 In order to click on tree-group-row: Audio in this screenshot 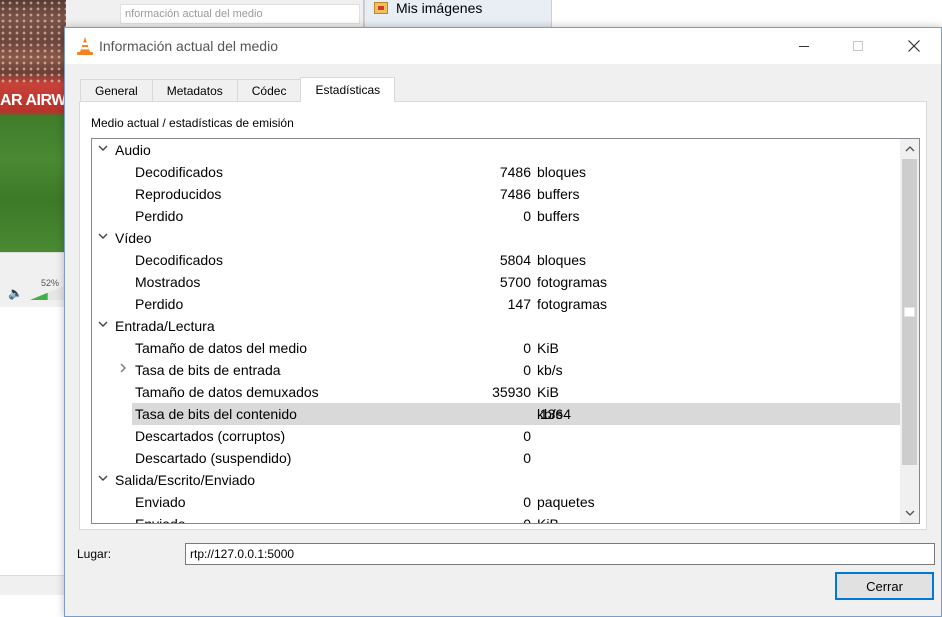, I will do `click(496, 150)`.